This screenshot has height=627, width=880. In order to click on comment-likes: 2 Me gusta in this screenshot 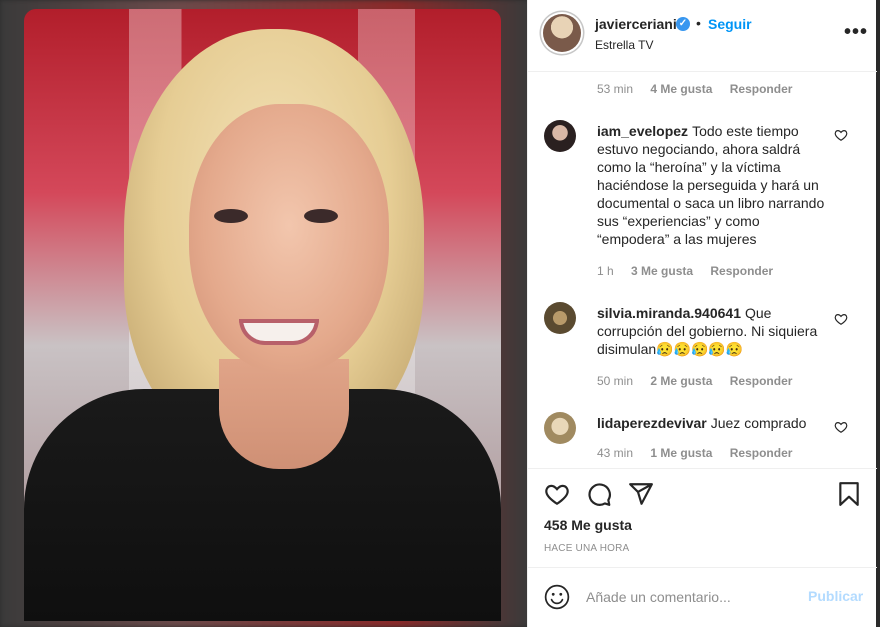, I will do `click(681, 381)`.